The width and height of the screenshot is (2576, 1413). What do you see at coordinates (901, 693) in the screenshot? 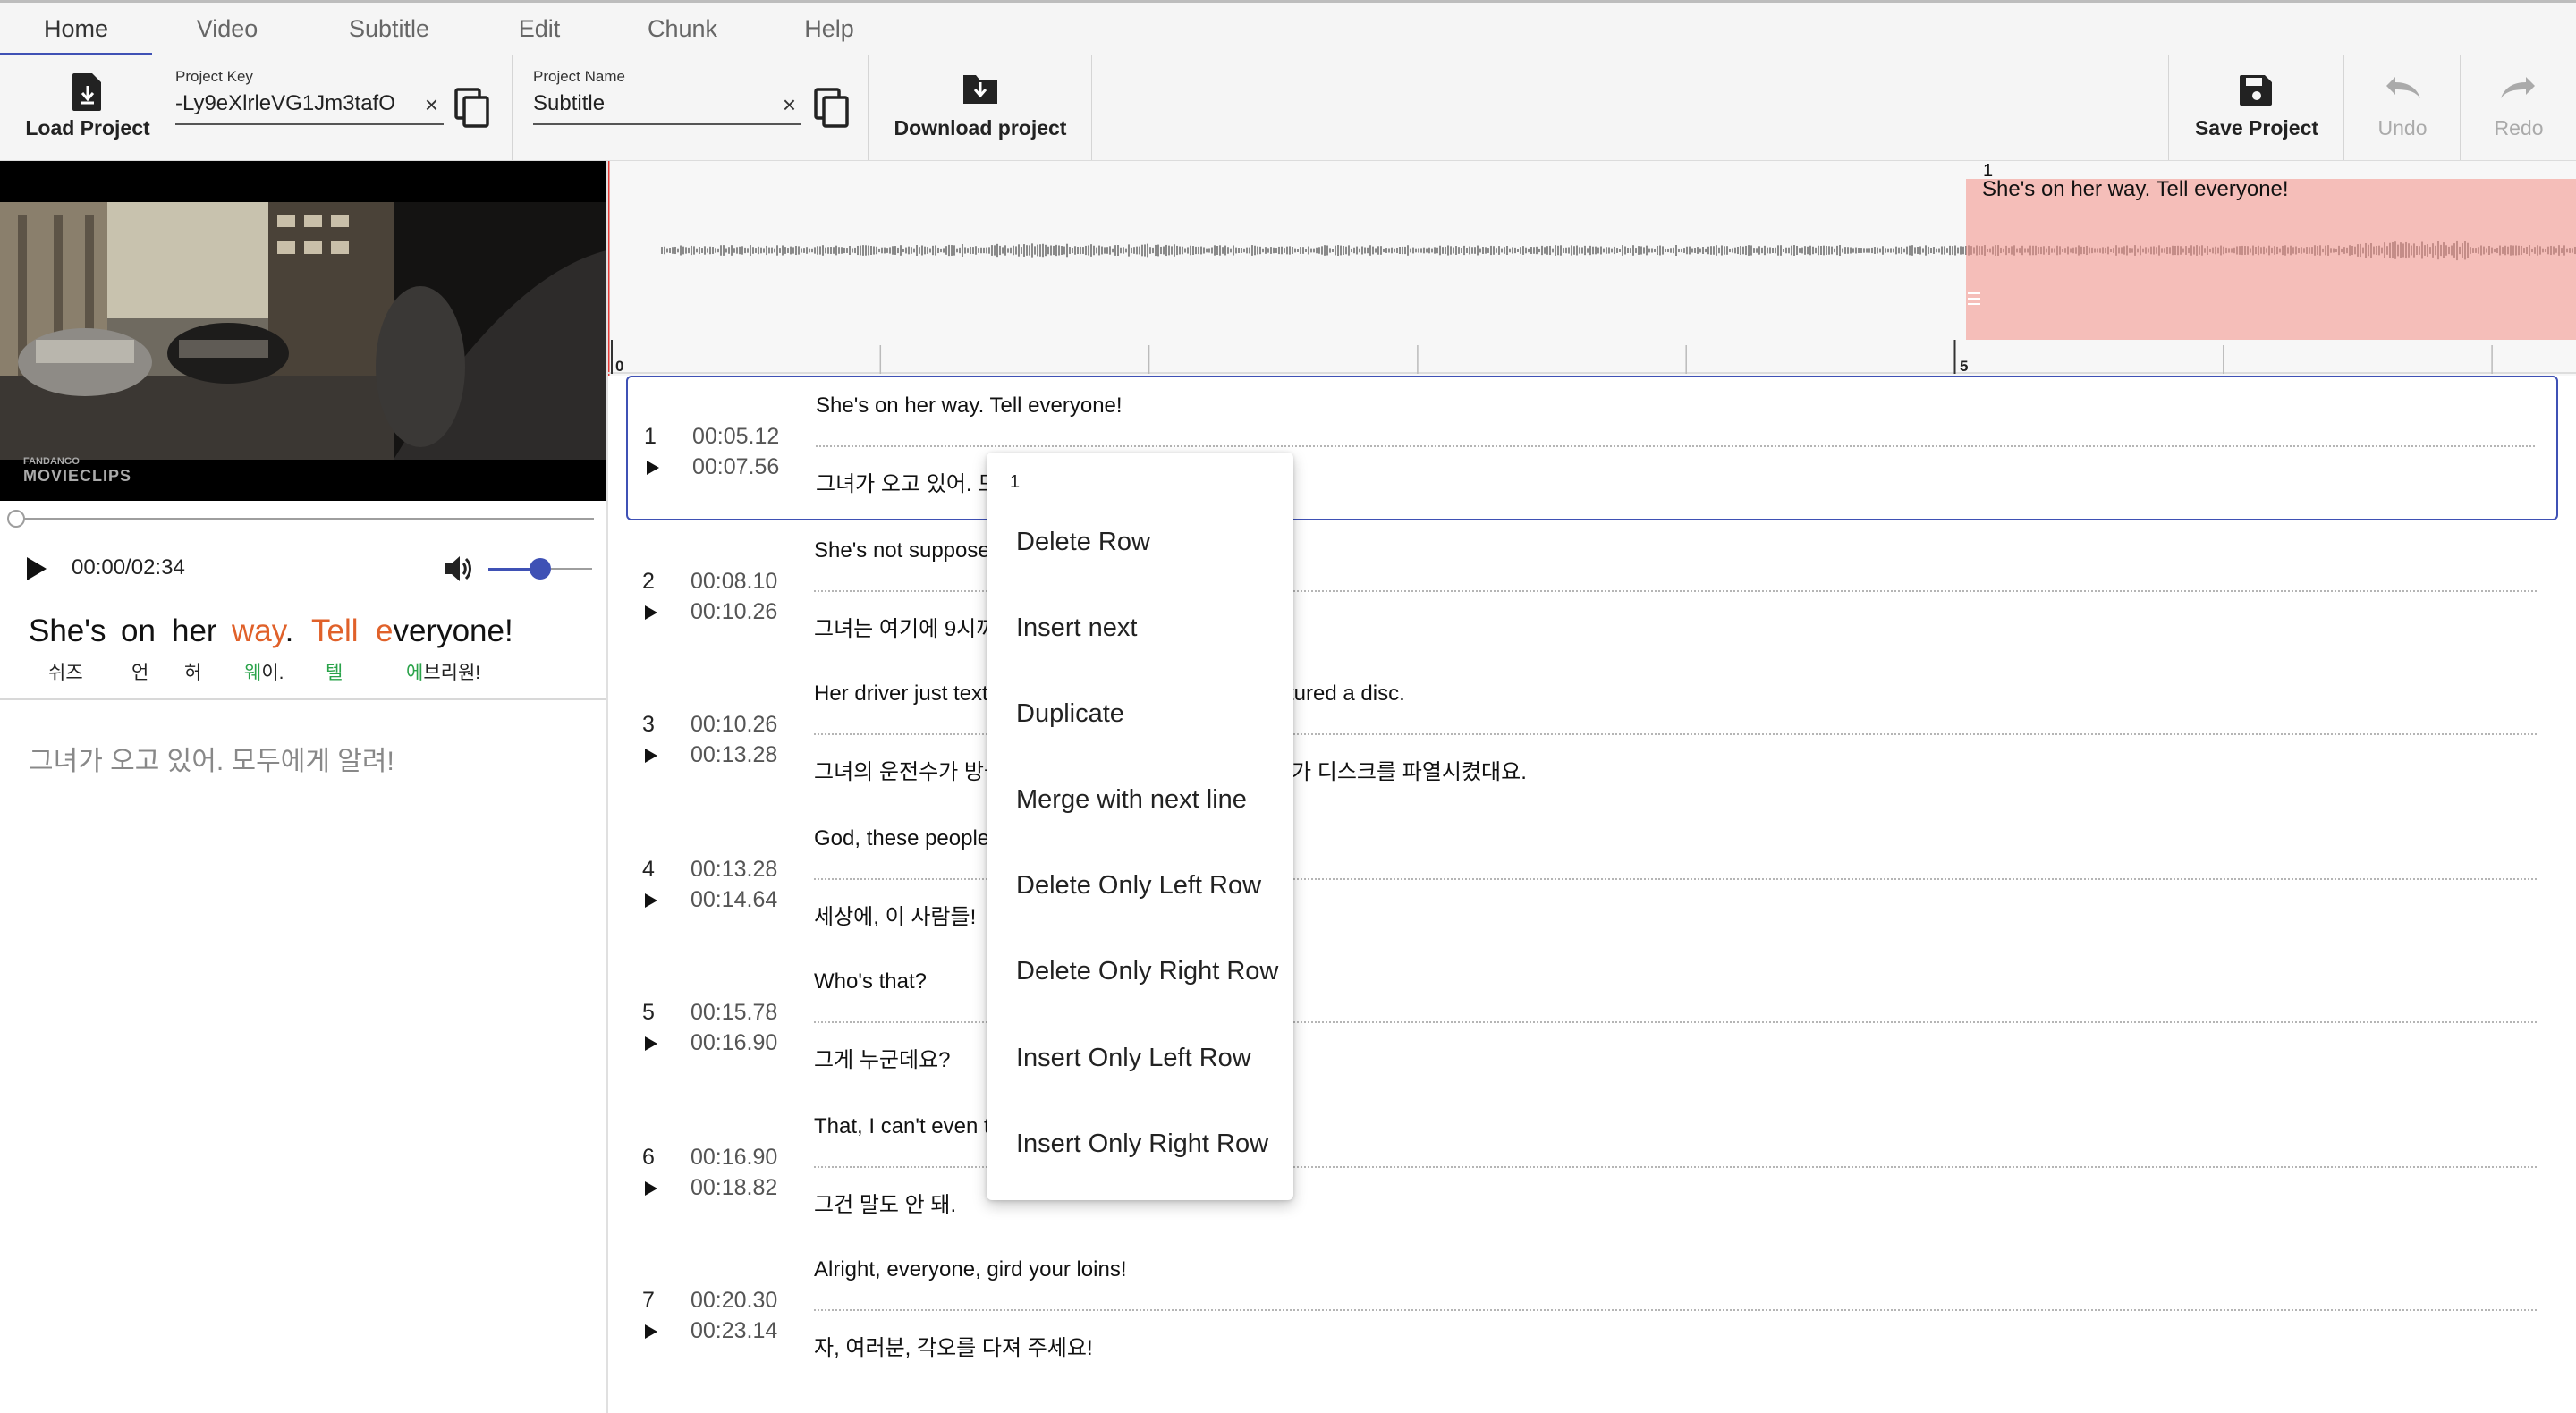
I see `row-source-text: Her driver just text` at bounding box center [901, 693].